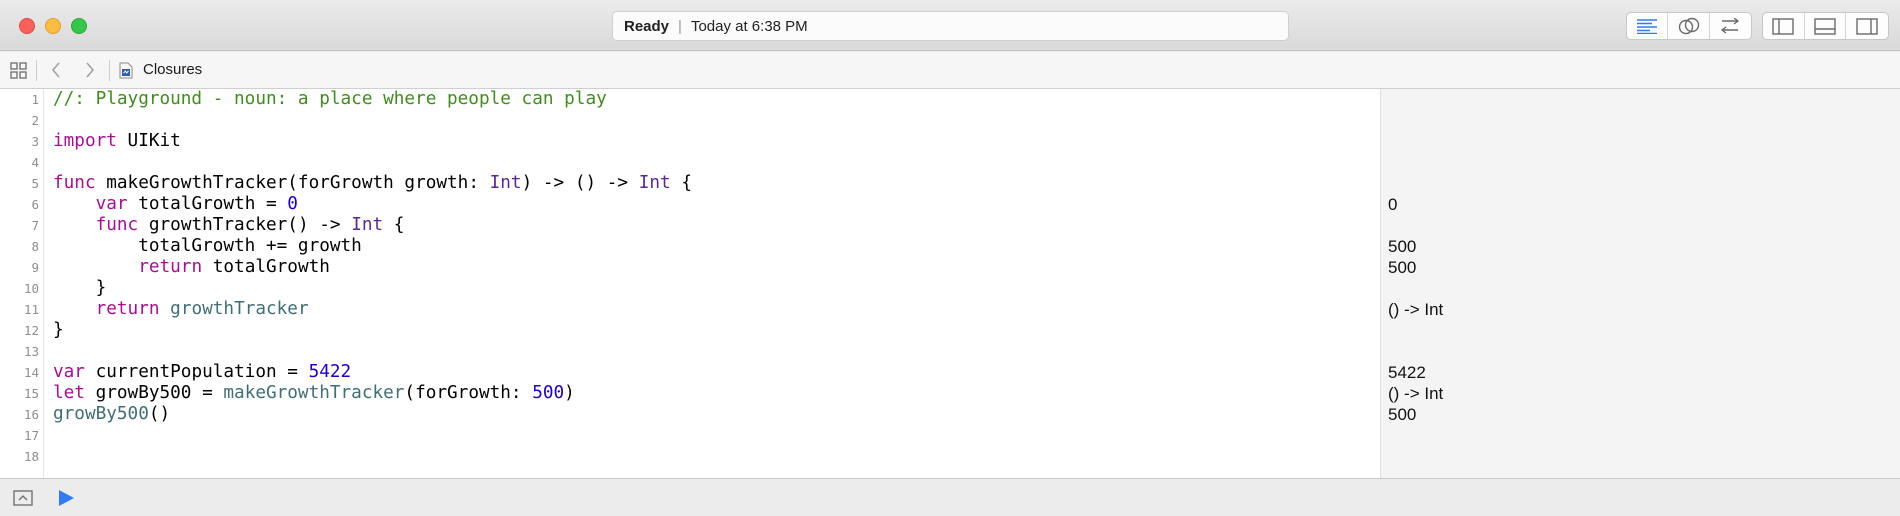 This screenshot has width=1900, height=516. Describe the element at coordinates (950, 351) in the screenshot. I see `code-line: 13` at that location.